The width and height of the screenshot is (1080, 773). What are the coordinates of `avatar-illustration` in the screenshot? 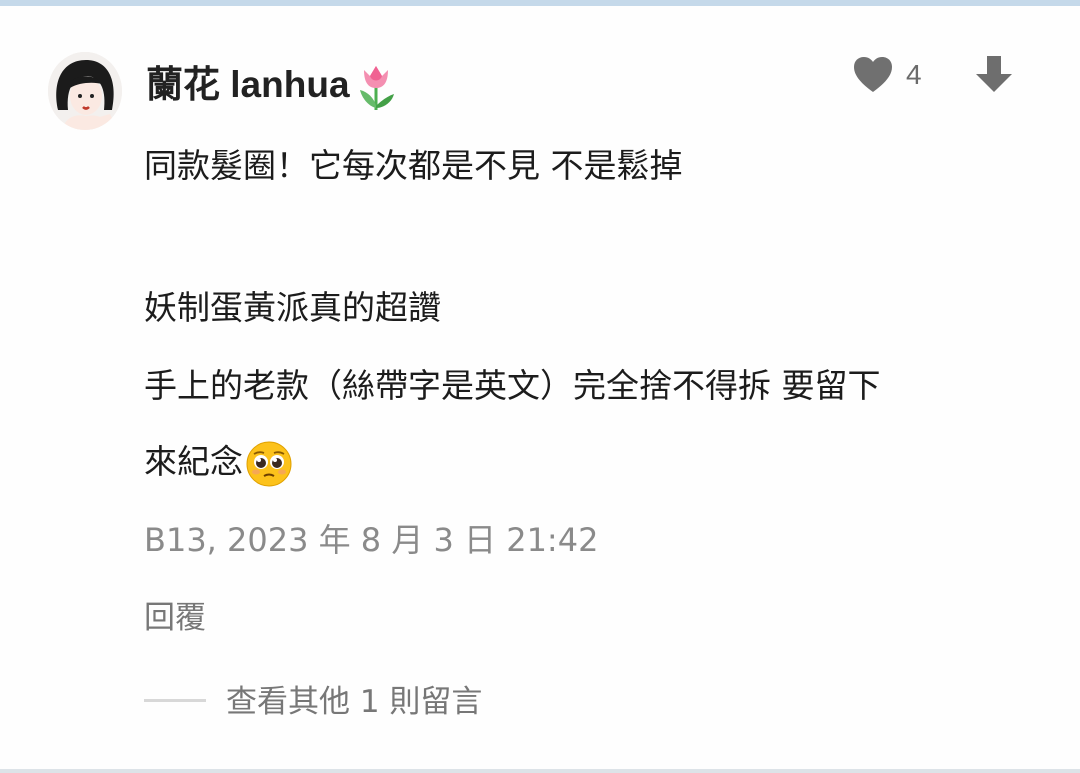 It's located at (85, 91).